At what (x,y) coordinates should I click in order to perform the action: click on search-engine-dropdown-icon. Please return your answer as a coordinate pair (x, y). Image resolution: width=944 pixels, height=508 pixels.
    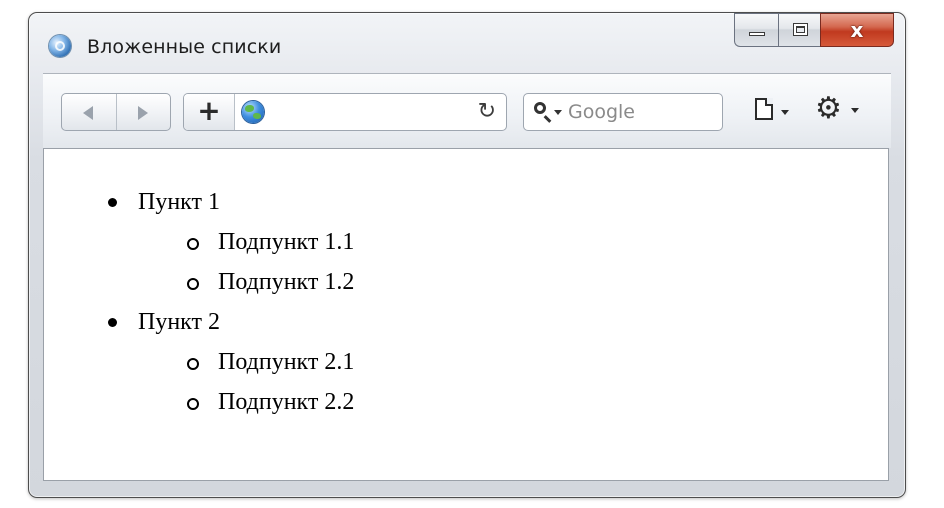
    Looking at the image, I should click on (558, 112).